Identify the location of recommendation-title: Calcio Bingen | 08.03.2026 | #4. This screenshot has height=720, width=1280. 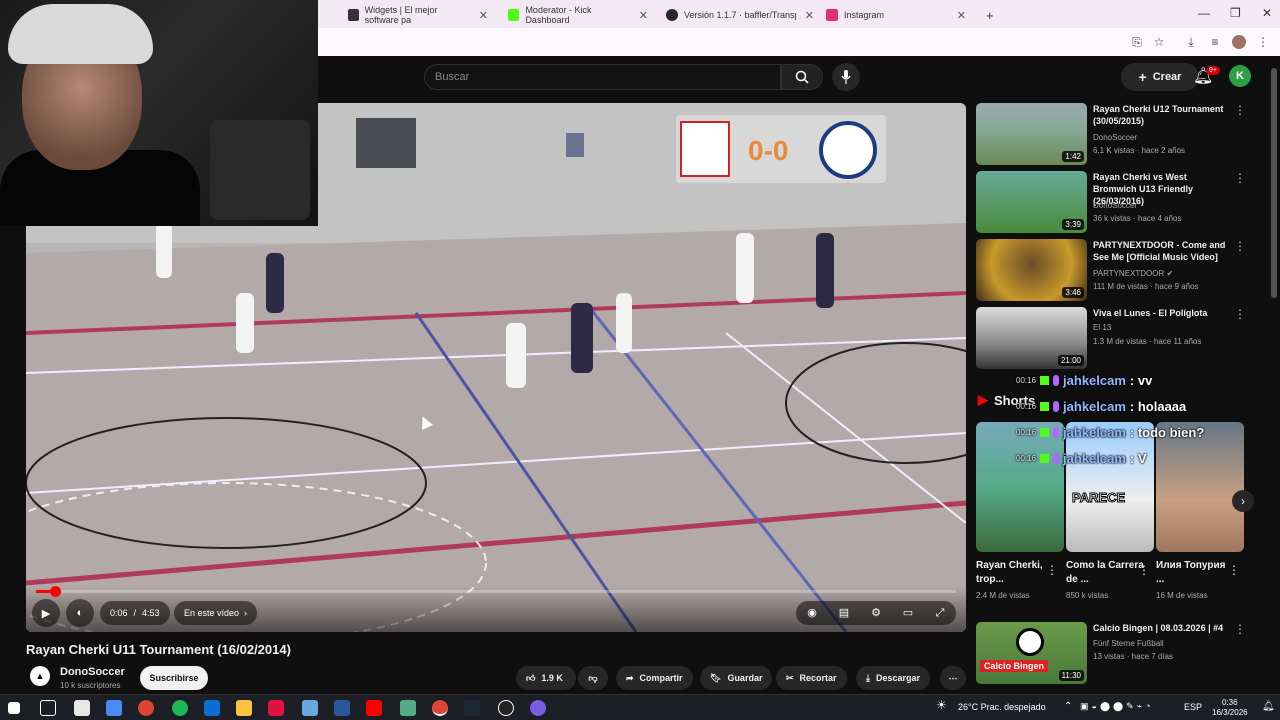
(1160, 628).